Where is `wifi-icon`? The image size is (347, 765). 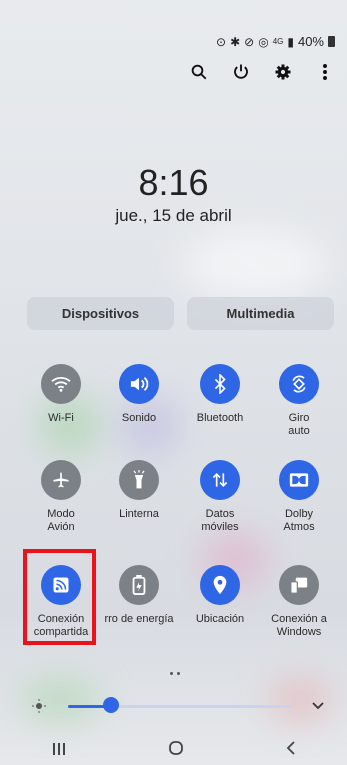 wifi-icon is located at coordinates (61, 384).